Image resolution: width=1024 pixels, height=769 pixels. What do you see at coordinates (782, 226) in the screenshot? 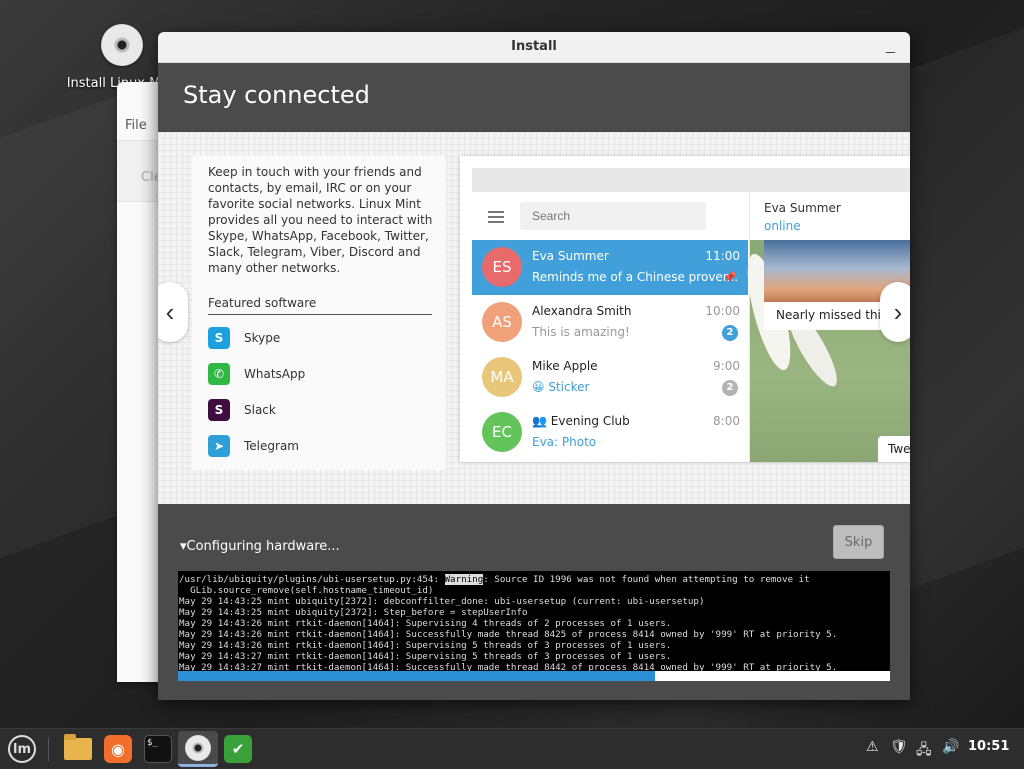
I see `contact-status: online` at bounding box center [782, 226].